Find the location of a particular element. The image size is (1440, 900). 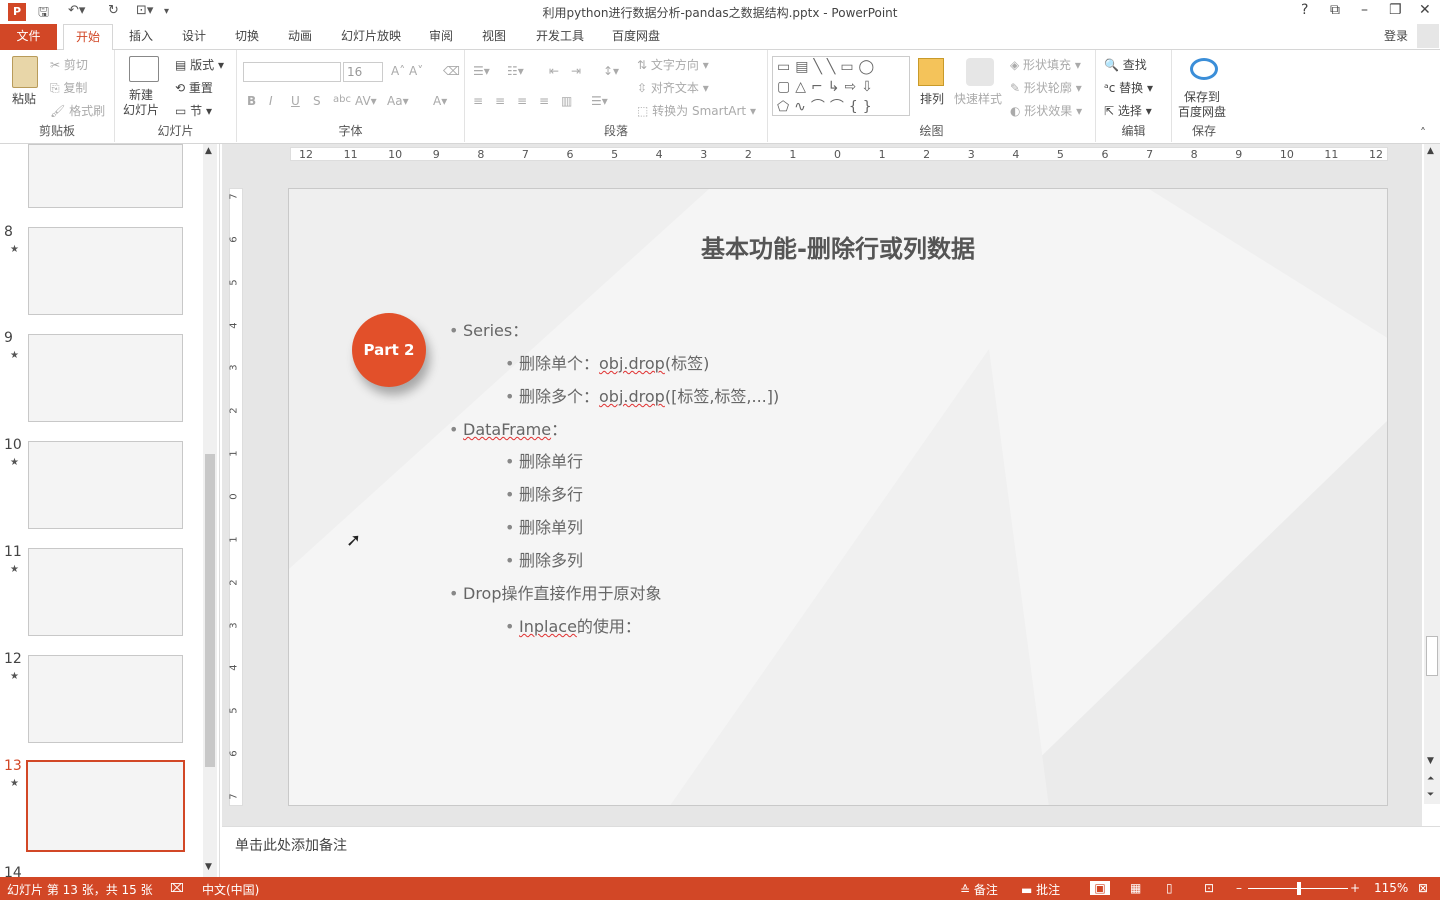

text-direction-button: ⇅ 文字方向 ▾ is located at coordinates (673, 64).